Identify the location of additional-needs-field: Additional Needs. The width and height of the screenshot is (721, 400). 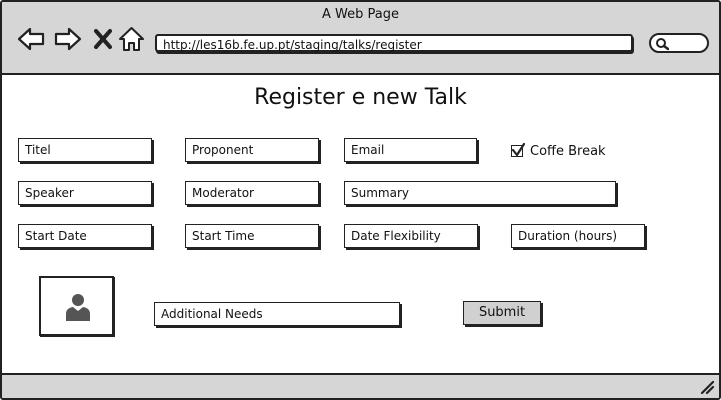
(277, 314).